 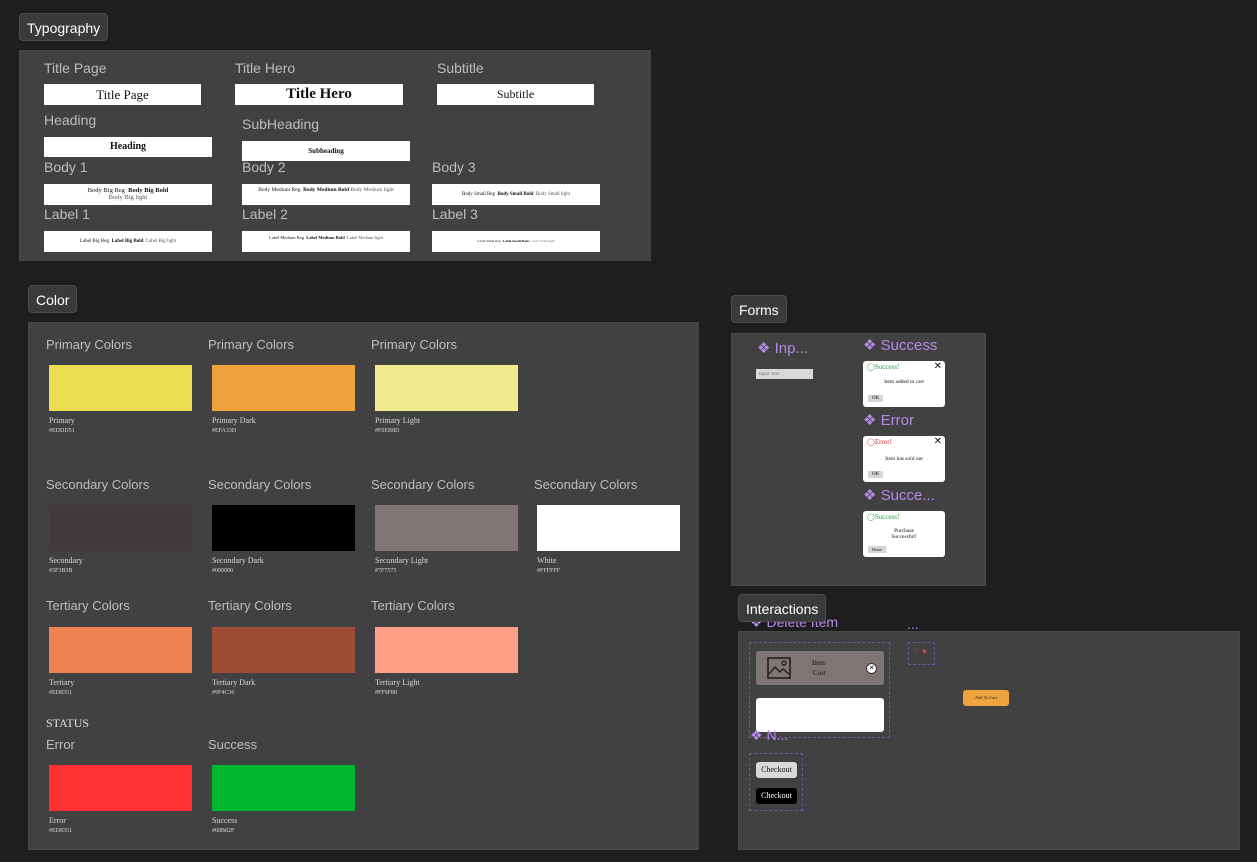 What do you see at coordinates (53, 299) in the screenshot?
I see `color-section-tag: Color` at bounding box center [53, 299].